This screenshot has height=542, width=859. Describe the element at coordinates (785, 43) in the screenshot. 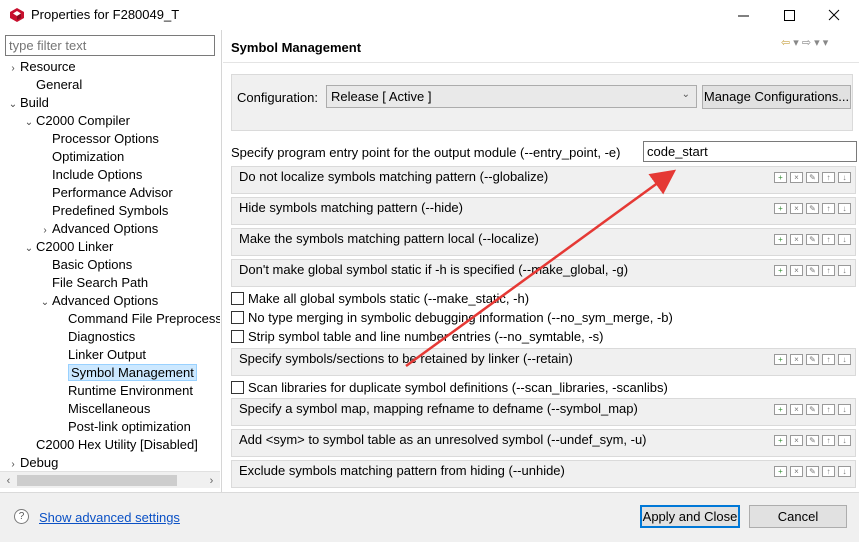

I see `back-arrow-icon: ⇦` at that location.